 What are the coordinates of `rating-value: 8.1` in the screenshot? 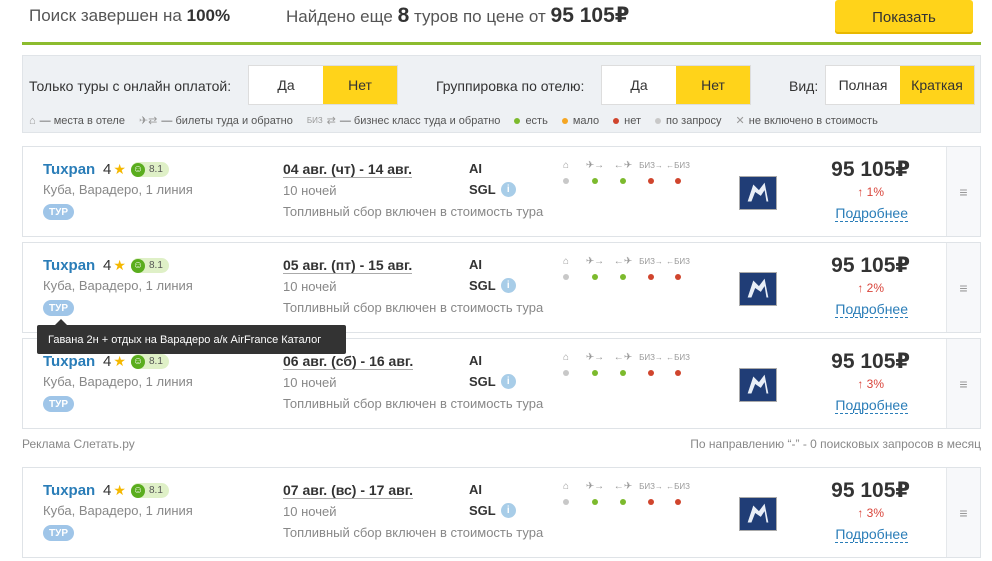 It's located at (156, 361).